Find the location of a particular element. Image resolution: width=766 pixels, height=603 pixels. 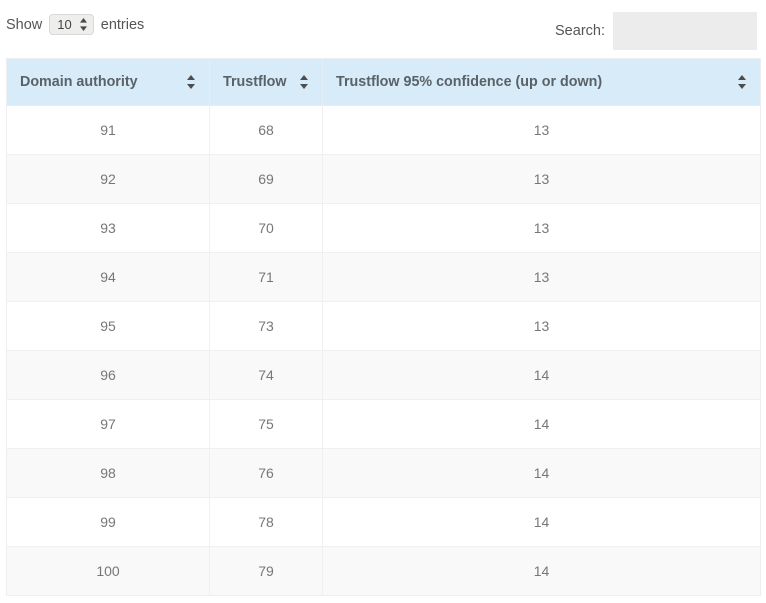

cell-trustflow: 79 is located at coordinates (266, 571).